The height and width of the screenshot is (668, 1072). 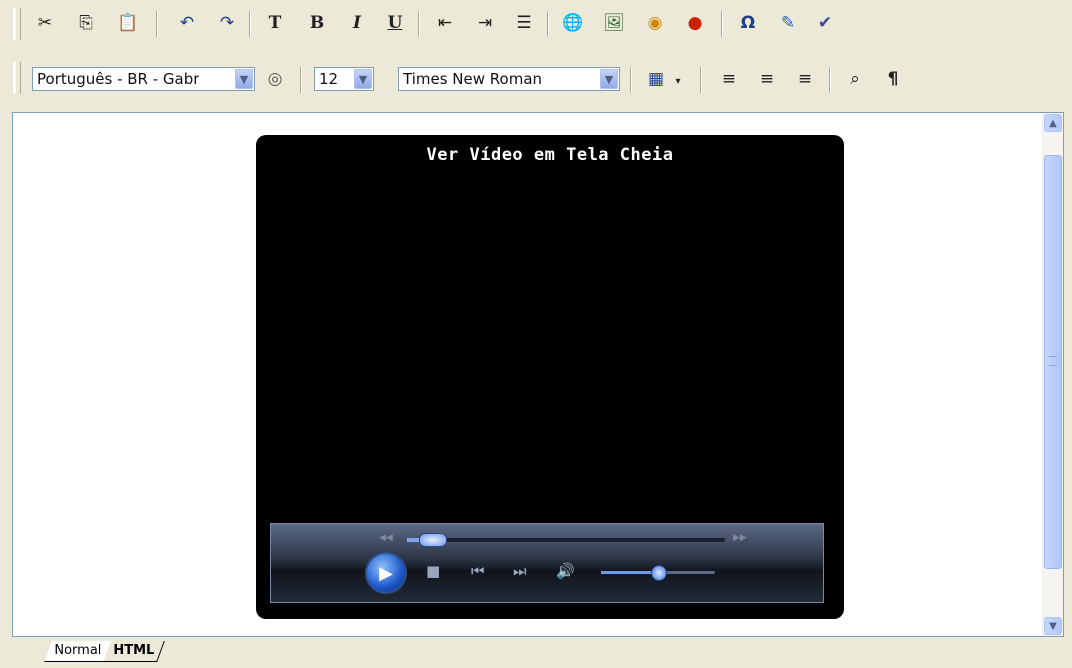 I want to click on stop-icon: ■, so click(x=433, y=571).